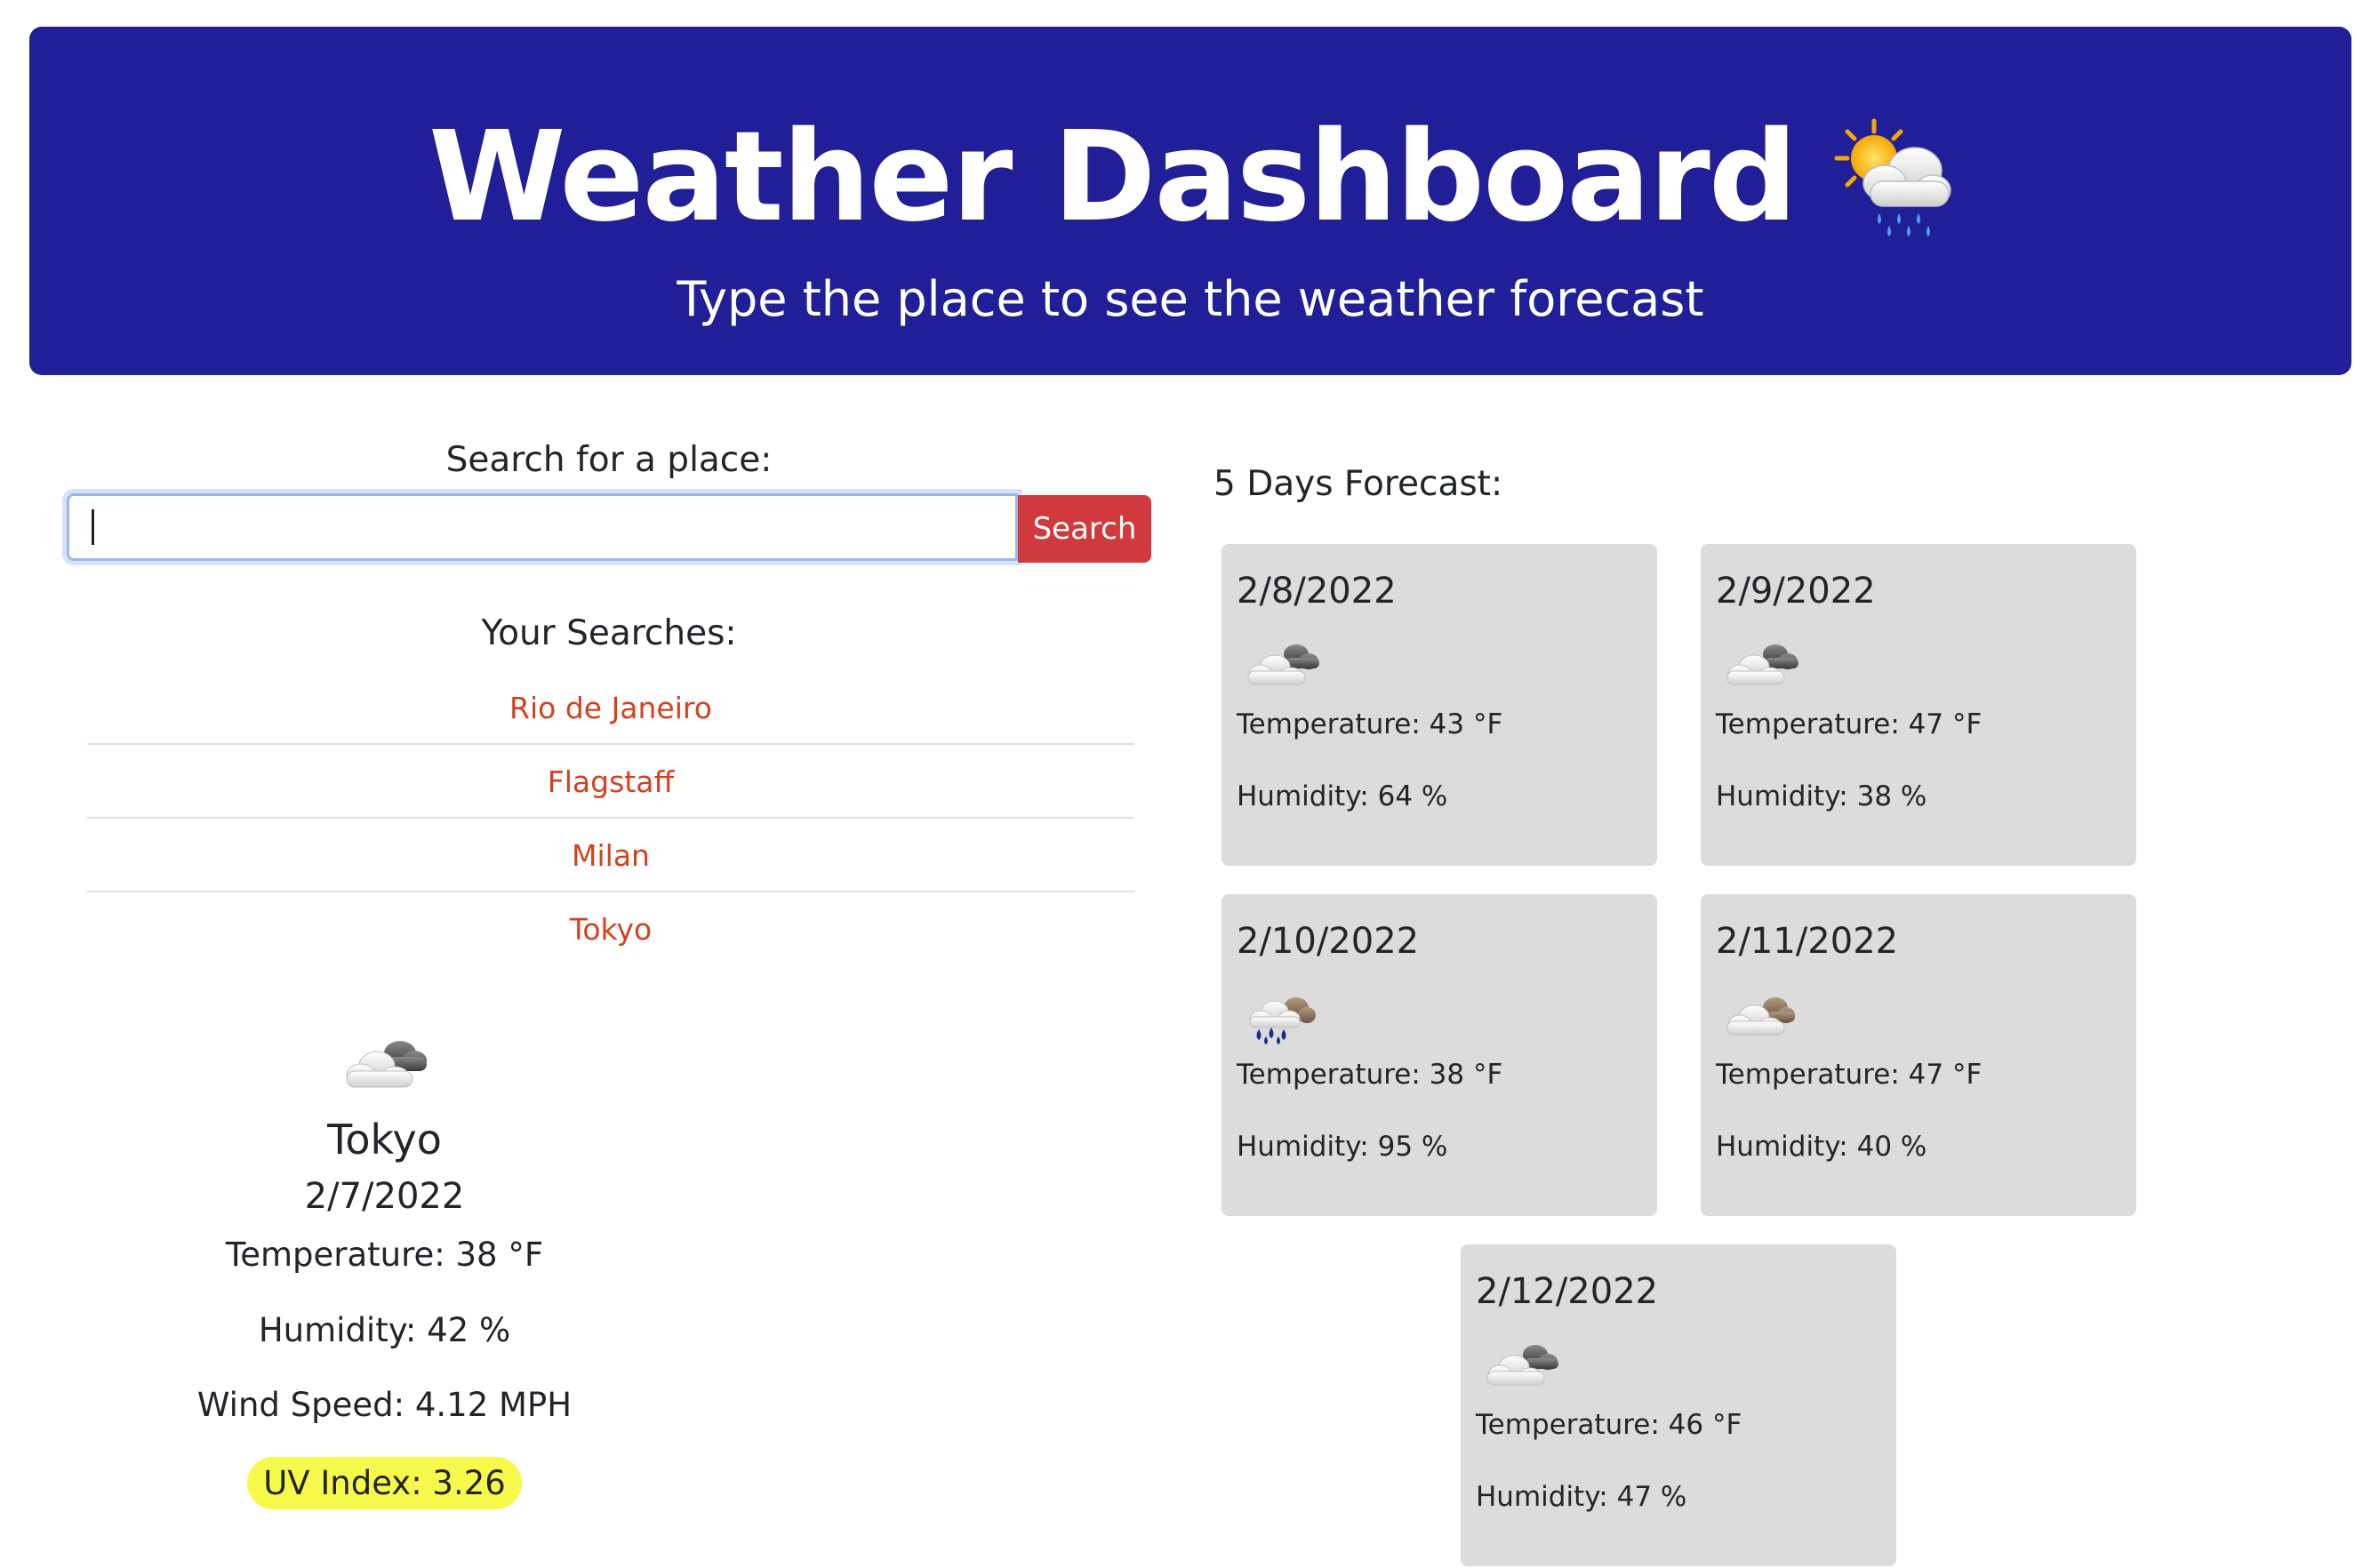 This screenshot has width=2379, height=1568. What do you see at coordinates (610, 708) in the screenshot?
I see `search-history-item: Rio de Janeiro` at bounding box center [610, 708].